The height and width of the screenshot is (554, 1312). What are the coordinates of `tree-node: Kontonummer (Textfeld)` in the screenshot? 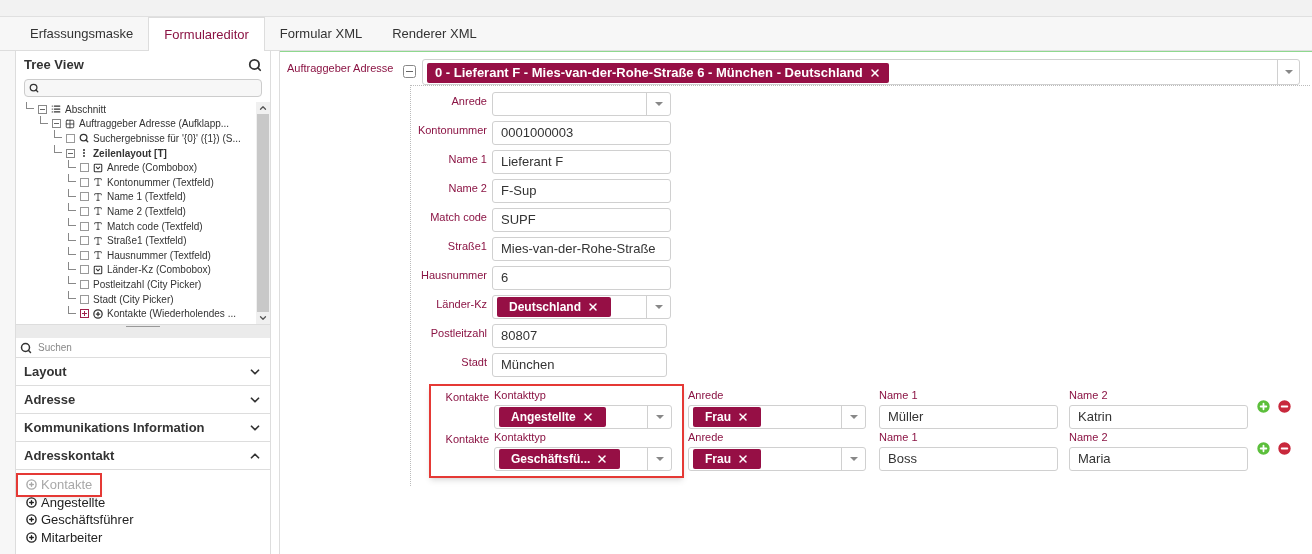 It's located at (160, 182).